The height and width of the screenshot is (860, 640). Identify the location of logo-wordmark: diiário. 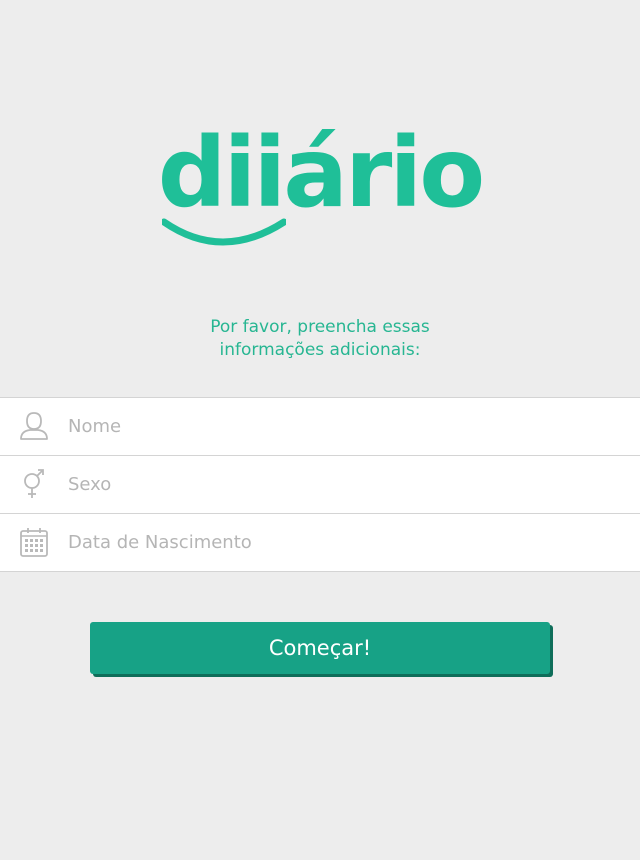
(321, 173).